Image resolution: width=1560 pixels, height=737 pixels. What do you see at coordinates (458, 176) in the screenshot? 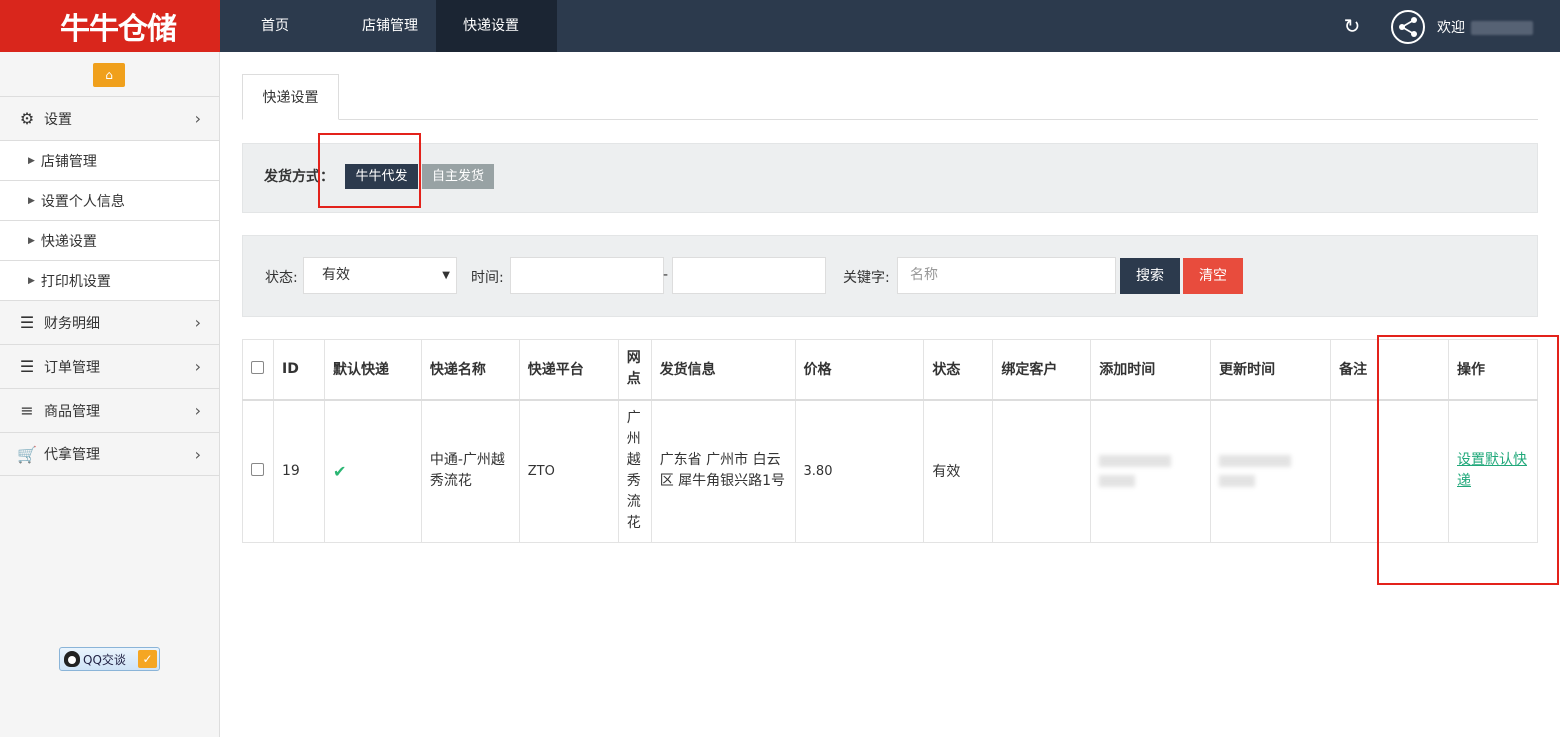
I see `ship-option-self: 自主发货` at bounding box center [458, 176].